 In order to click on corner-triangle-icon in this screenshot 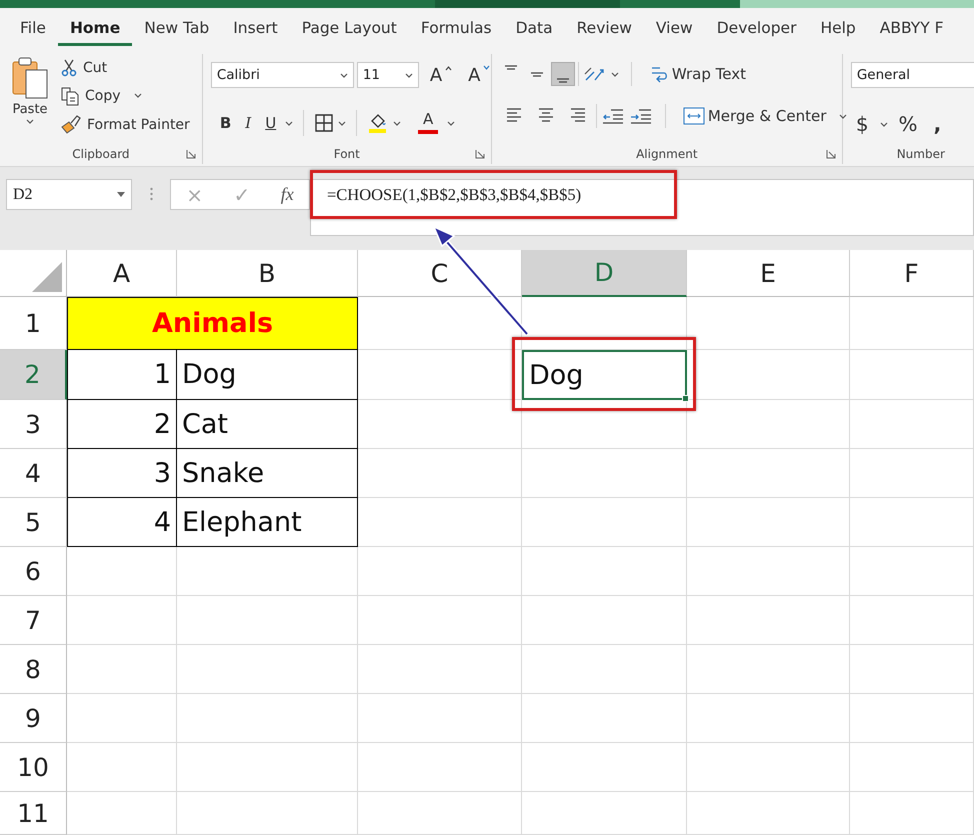, I will do `click(47, 277)`.